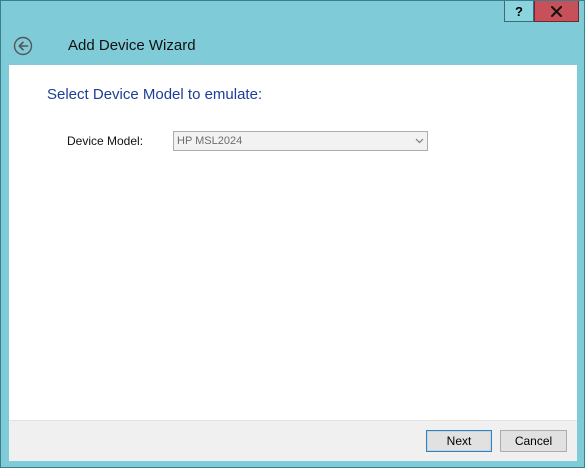 The height and width of the screenshot is (468, 585). Describe the element at coordinates (210, 141) in the screenshot. I see `device-model-value: HP MSL2024` at that location.